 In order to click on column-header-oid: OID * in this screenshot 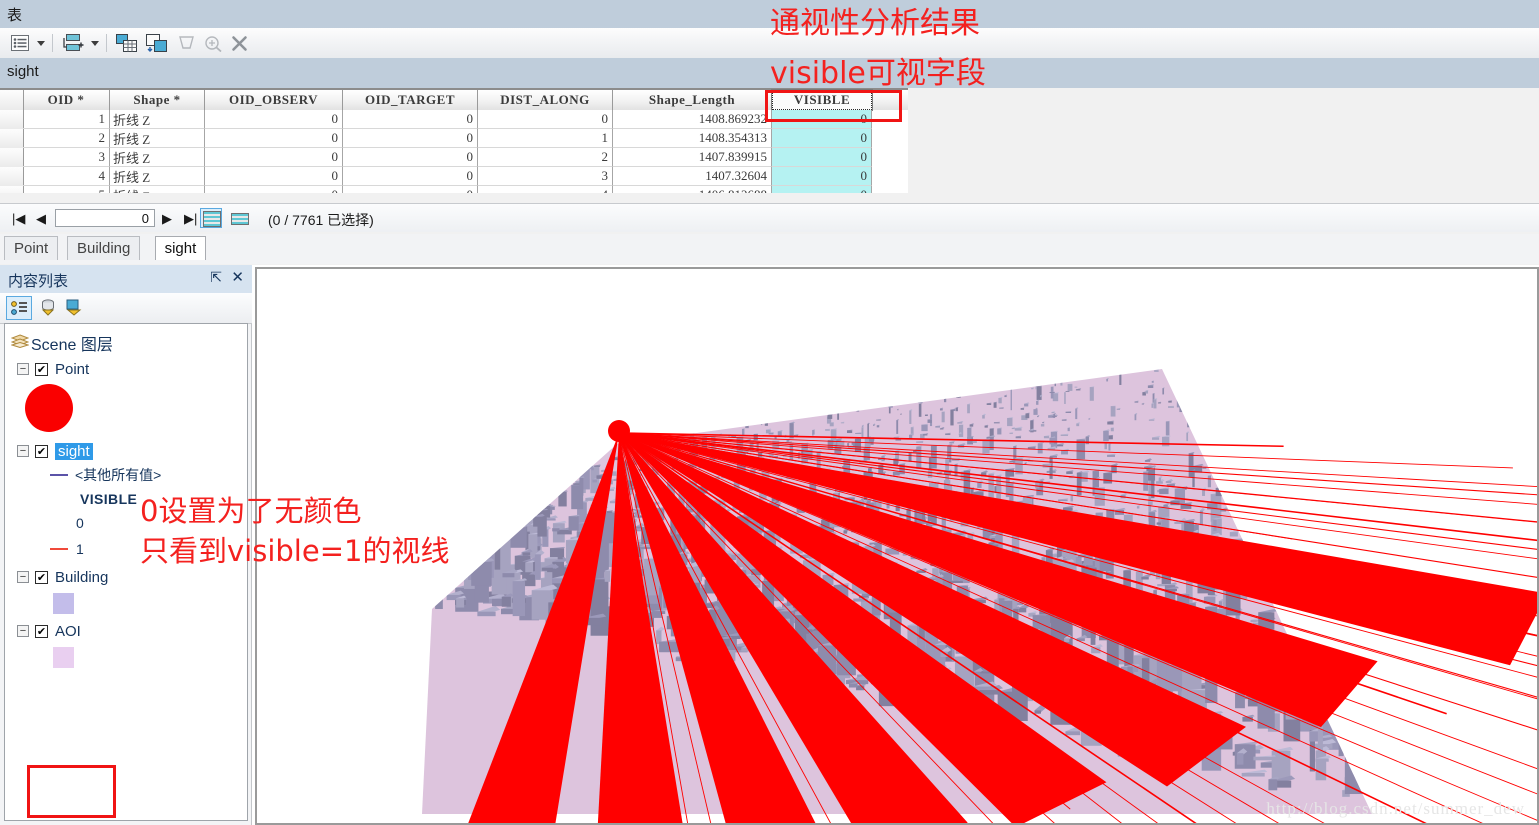, I will do `click(66, 100)`.